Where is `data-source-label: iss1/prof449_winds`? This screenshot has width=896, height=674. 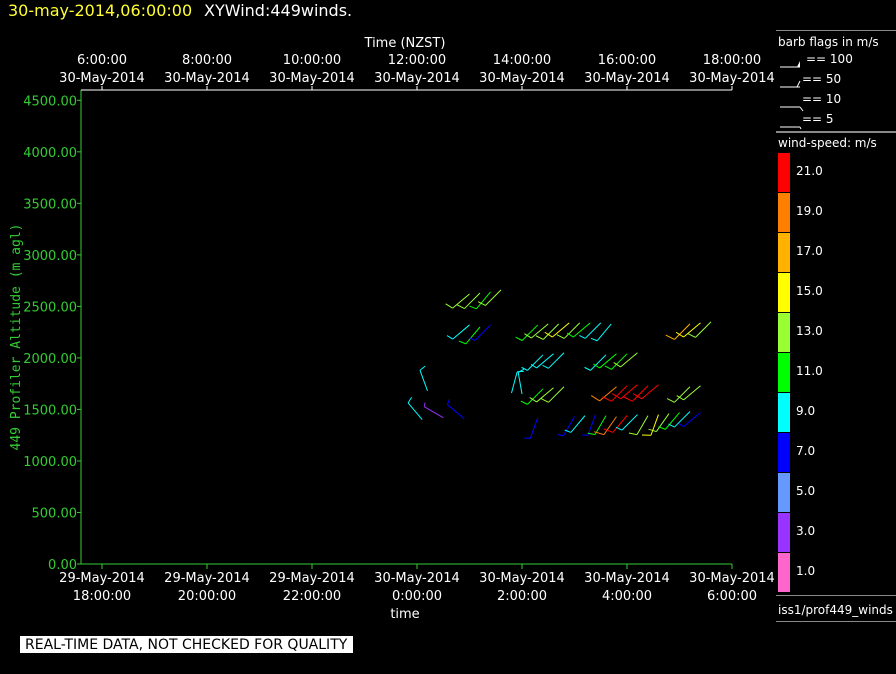 data-source-label: iss1/prof449_winds is located at coordinates (835, 610).